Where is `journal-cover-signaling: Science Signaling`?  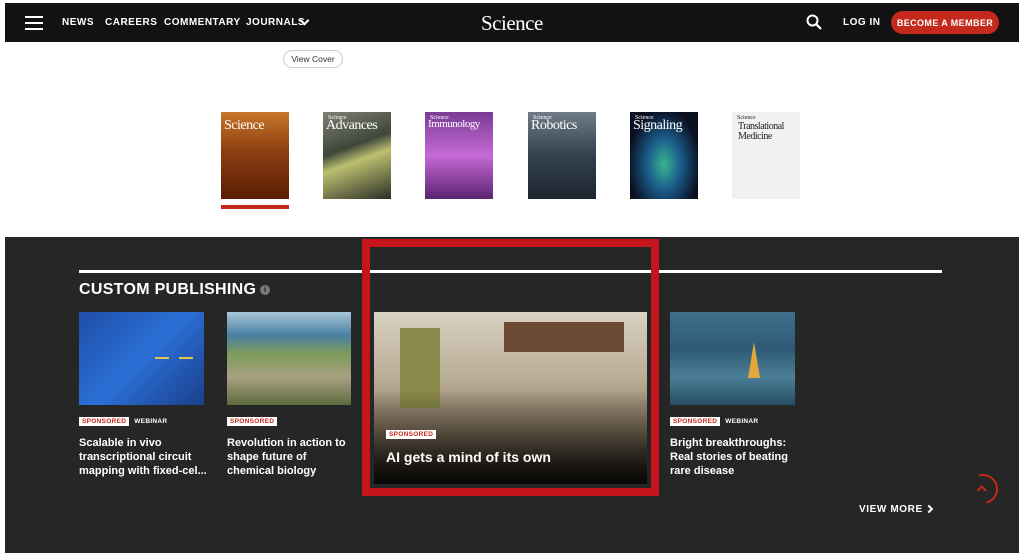 journal-cover-signaling: Science Signaling is located at coordinates (664, 155).